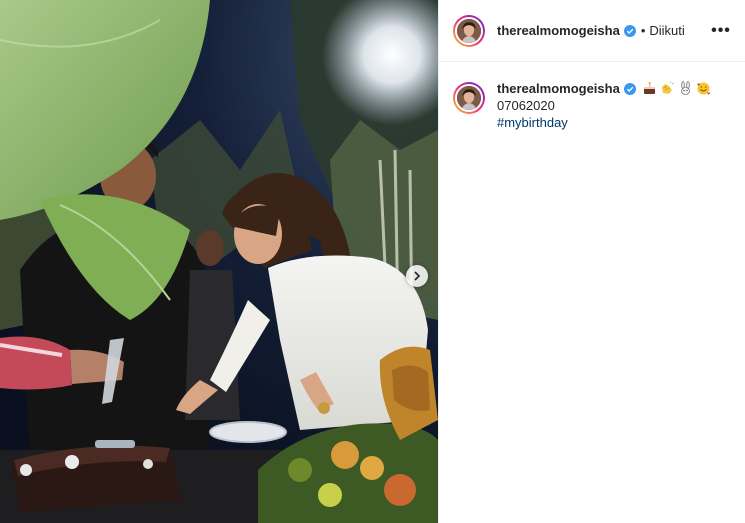  What do you see at coordinates (666, 30) in the screenshot?
I see `following-button: Diikuti` at bounding box center [666, 30].